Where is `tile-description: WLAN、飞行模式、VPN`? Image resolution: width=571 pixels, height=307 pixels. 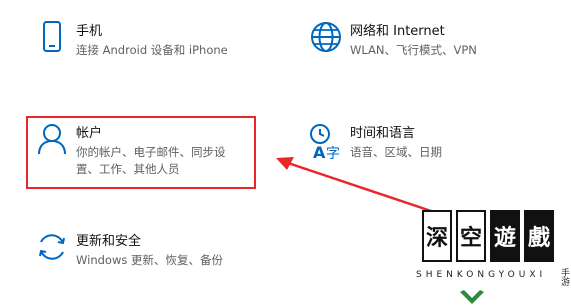 tile-description: WLAN、飞行模式、VPN is located at coordinates (413, 50).